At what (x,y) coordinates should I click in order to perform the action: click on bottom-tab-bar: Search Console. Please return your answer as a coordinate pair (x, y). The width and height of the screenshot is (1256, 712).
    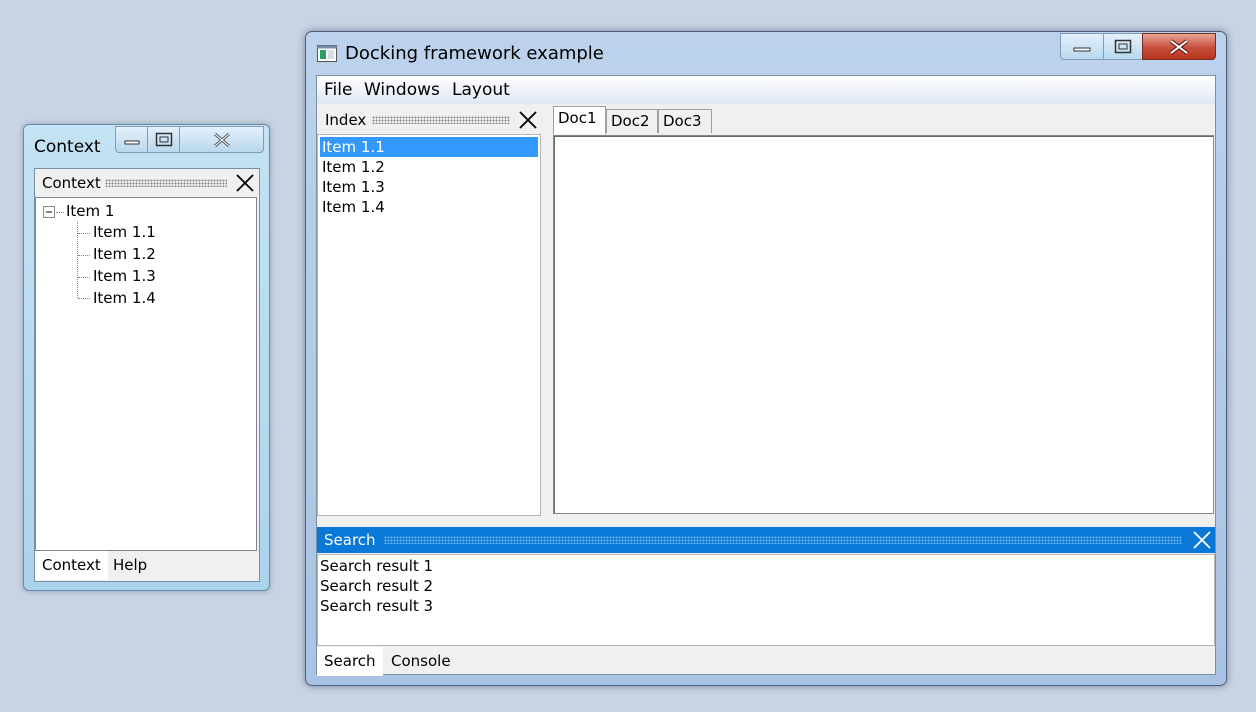
    Looking at the image, I should click on (766, 661).